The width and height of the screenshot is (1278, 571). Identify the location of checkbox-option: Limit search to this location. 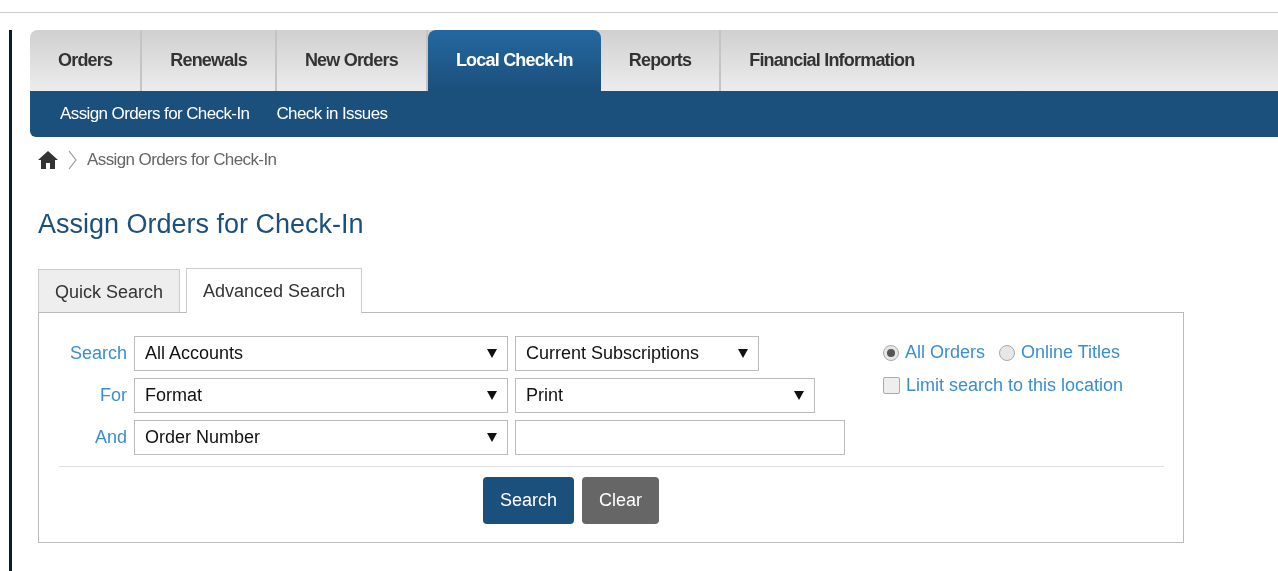
(1003, 385).